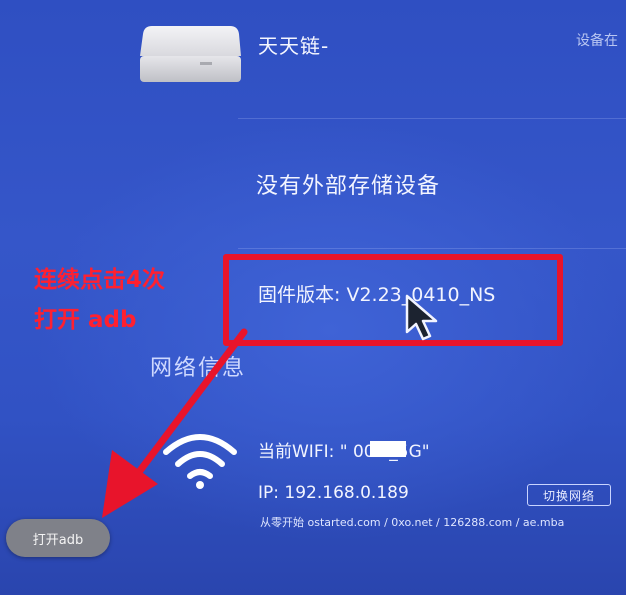 Image resolution: width=626 pixels, height=595 pixels. What do you see at coordinates (388, 449) in the screenshot?
I see `wifi-name-redaction` at bounding box center [388, 449].